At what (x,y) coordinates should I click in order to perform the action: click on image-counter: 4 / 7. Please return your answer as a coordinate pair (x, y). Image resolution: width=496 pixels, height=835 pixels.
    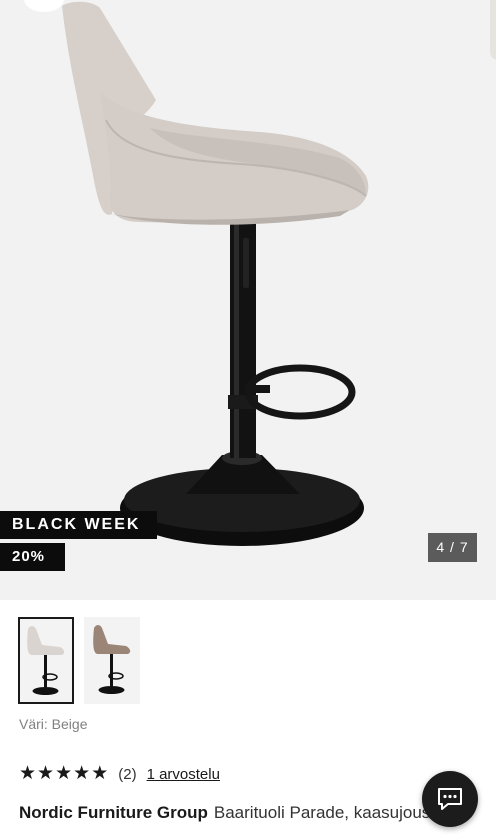
    Looking at the image, I should click on (452, 547).